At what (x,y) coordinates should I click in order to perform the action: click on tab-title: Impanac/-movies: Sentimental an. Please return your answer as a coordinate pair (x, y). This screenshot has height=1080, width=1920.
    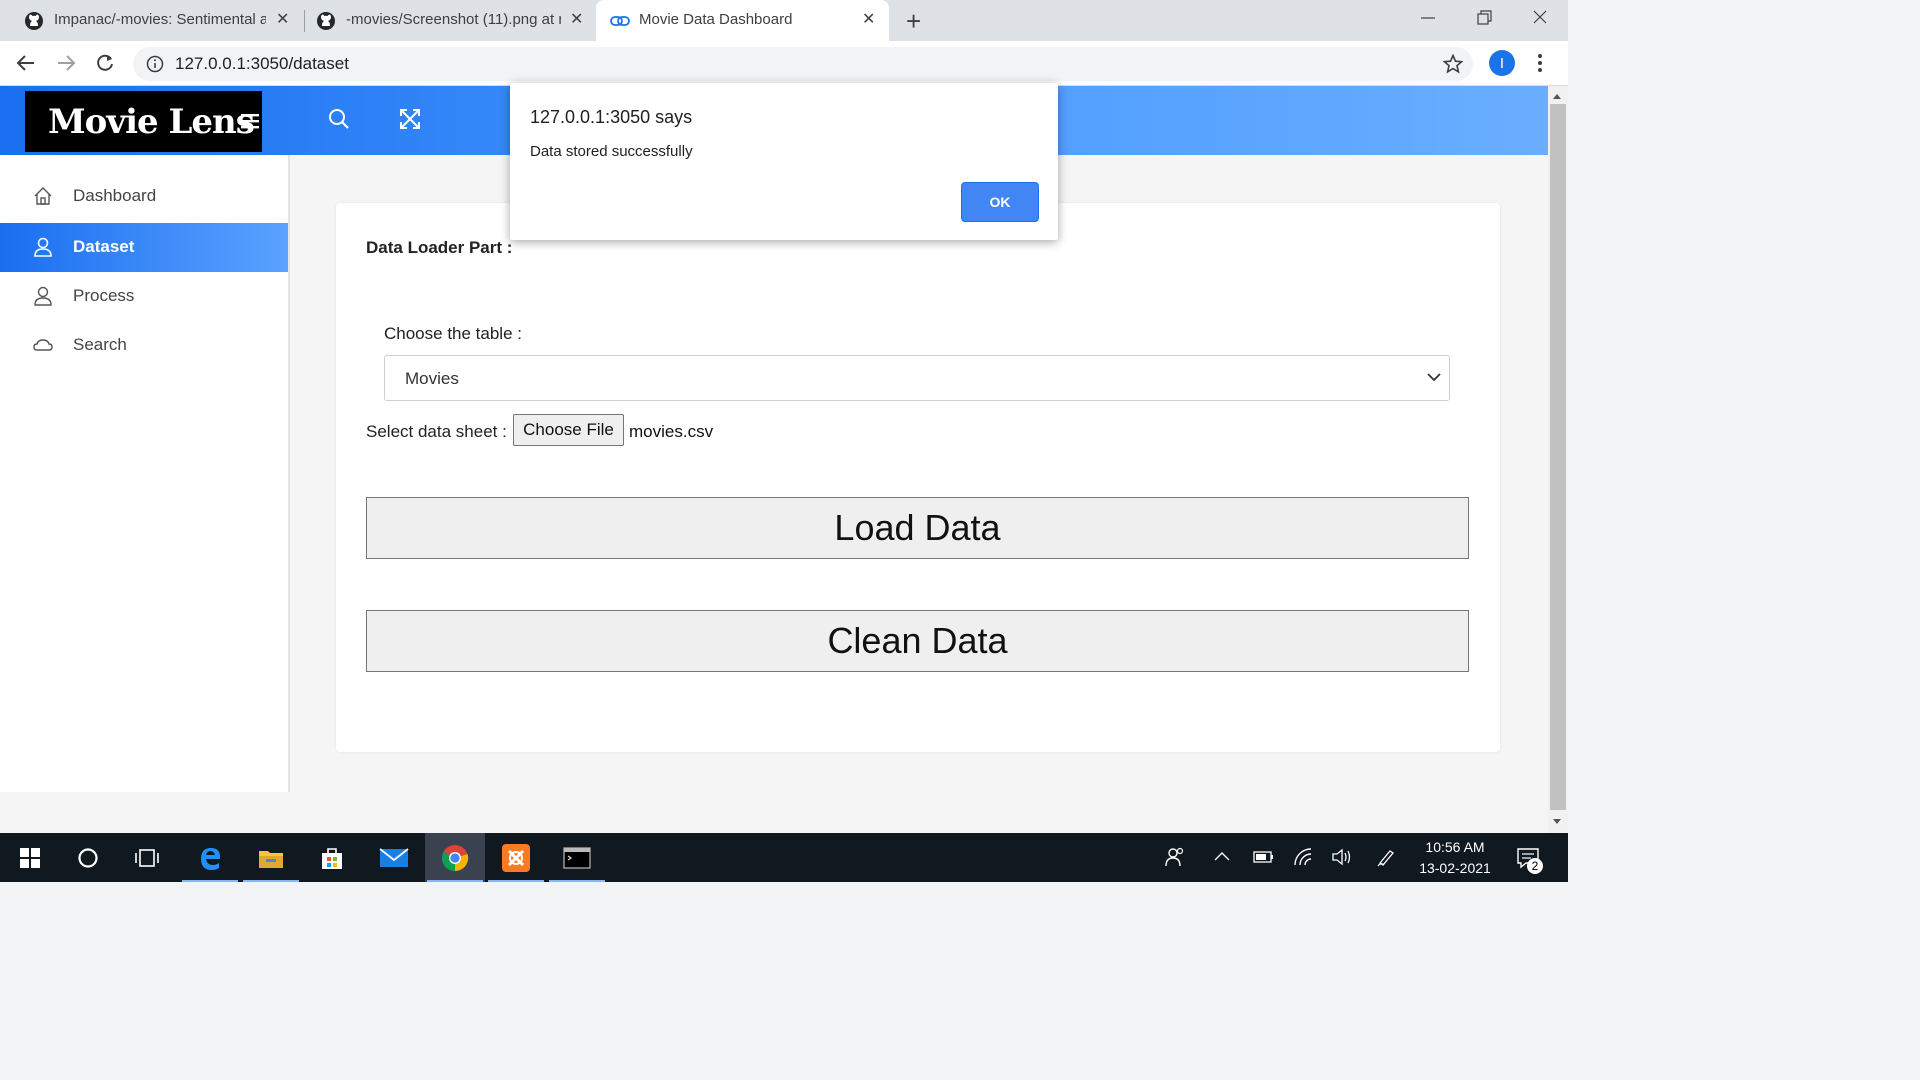
    Looking at the image, I should click on (160, 19).